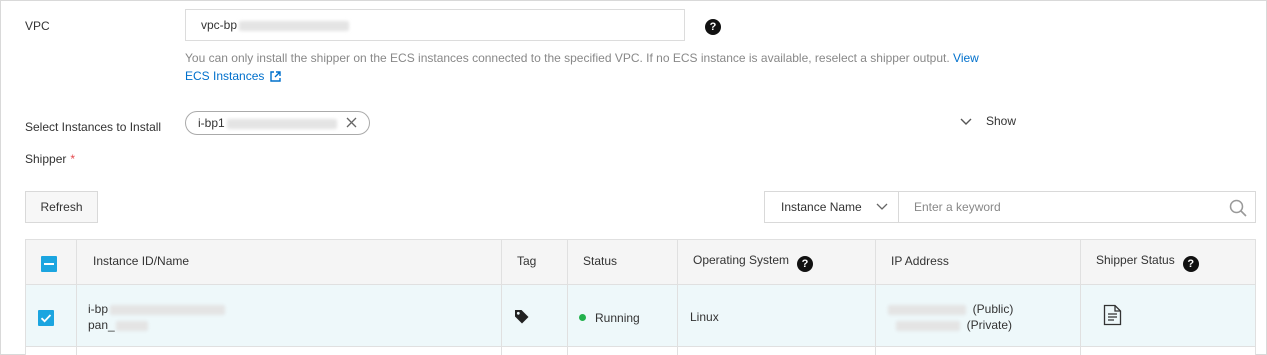 This screenshot has width=1267, height=355. I want to click on vpc-help-icon: ?, so click(713, 27).